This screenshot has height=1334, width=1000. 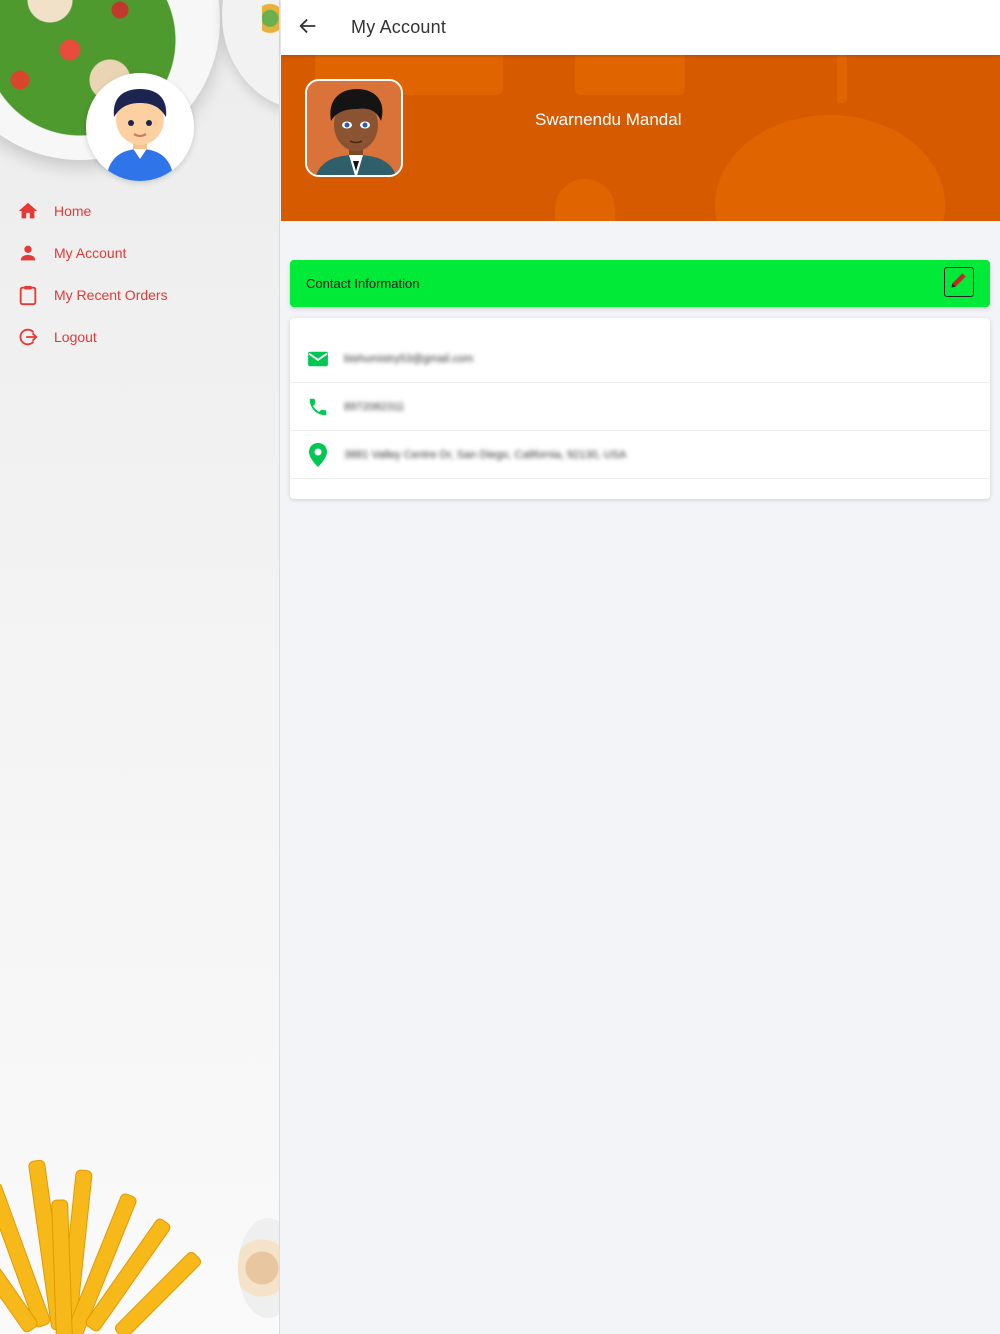 I want to click on profile-banner: Swarnendu Mandal, so click(x=640, y=138).